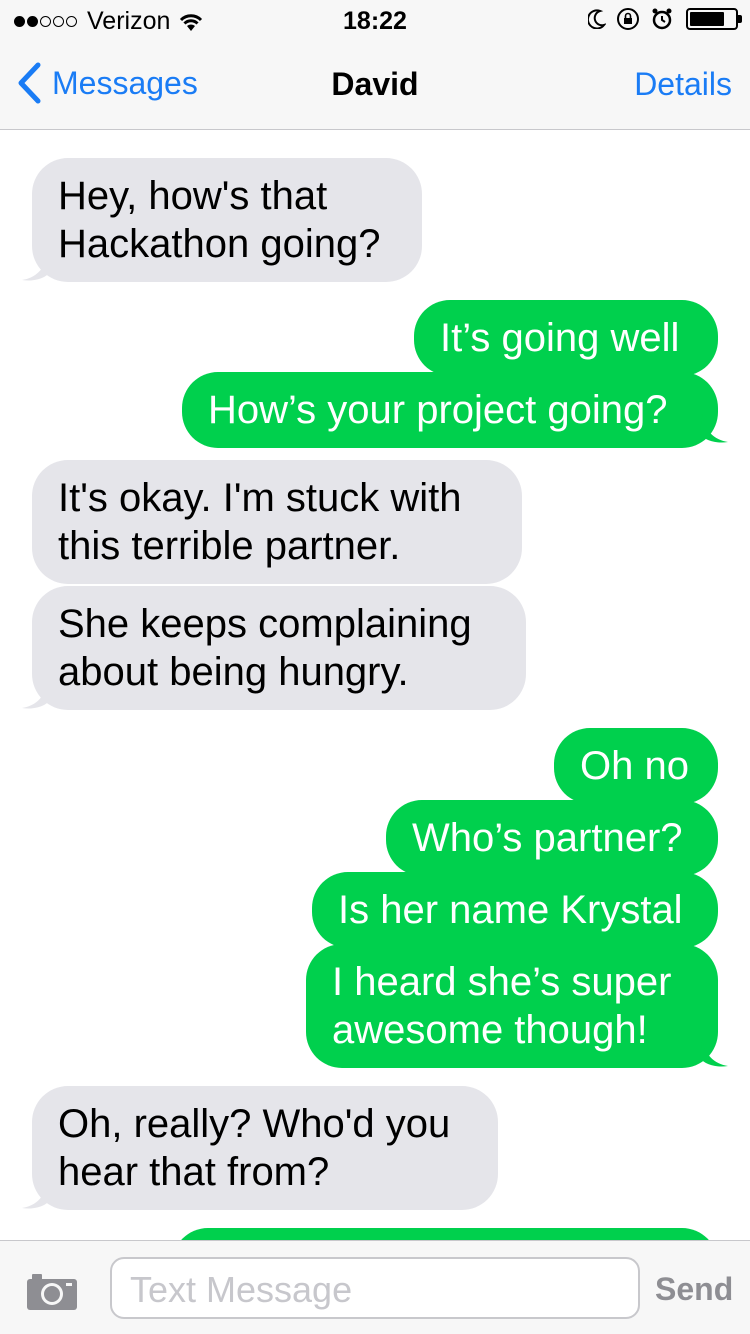  What do you see at coordinates (193, 196) in the screenshot?
I see `message-text: Hey, how's that` at bounding box center [193, 196].